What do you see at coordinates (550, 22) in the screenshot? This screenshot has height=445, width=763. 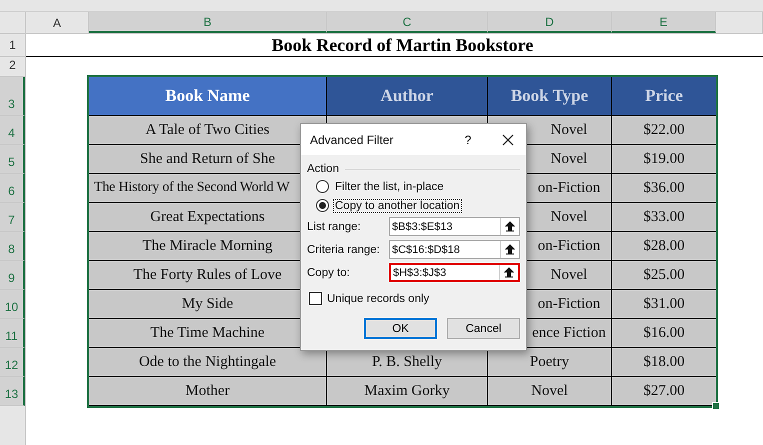 I see `column-header: D` at bounding box center [550, 22].